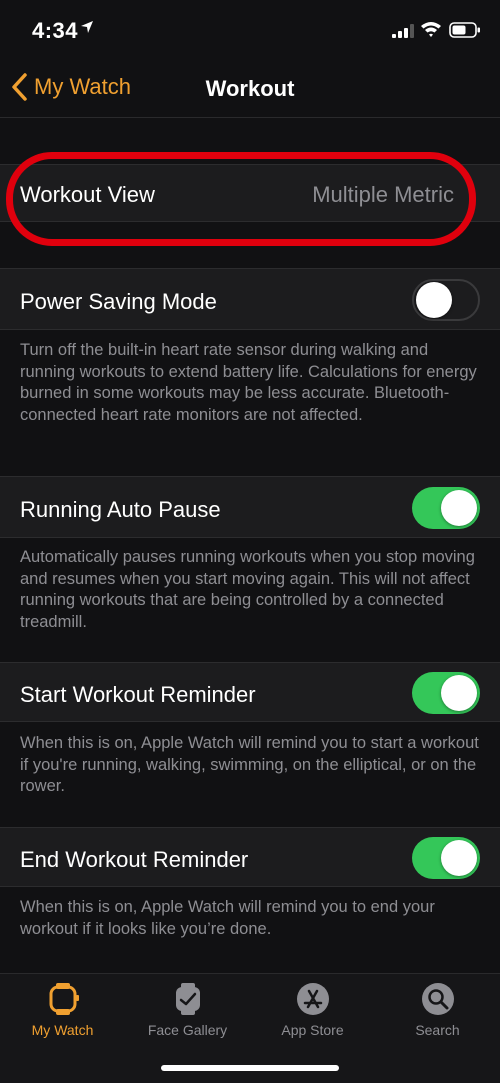  What do you see at coordinates (64, 999) in the screenshot?
I see `watch-icon` at bounding box center [64, 999].